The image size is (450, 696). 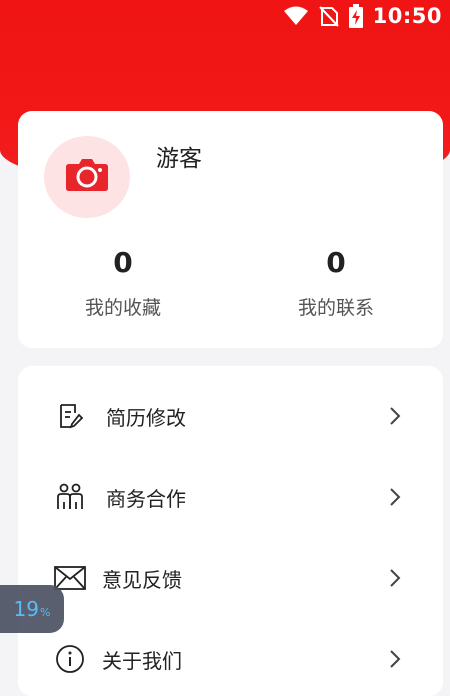 What do you see at coordinates (230, 416) in the screenshot?
I see `menu-item-resume-edit: 简历修改` at bounding box center [230, 416].